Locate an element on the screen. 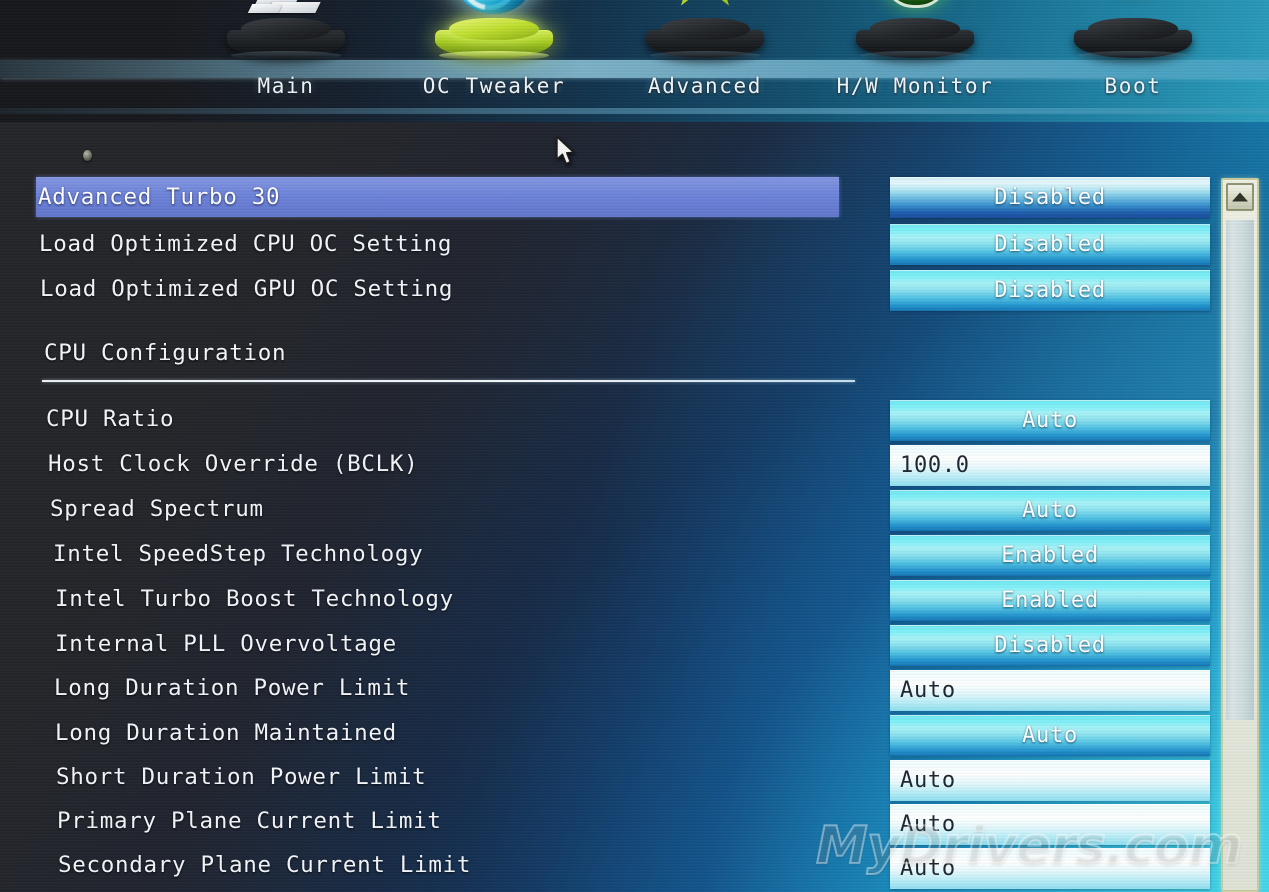 The width and height of the screenshot is (1269, 892). tab-hw-monitor: H/W Monitor is located at coordinates (915, 61).